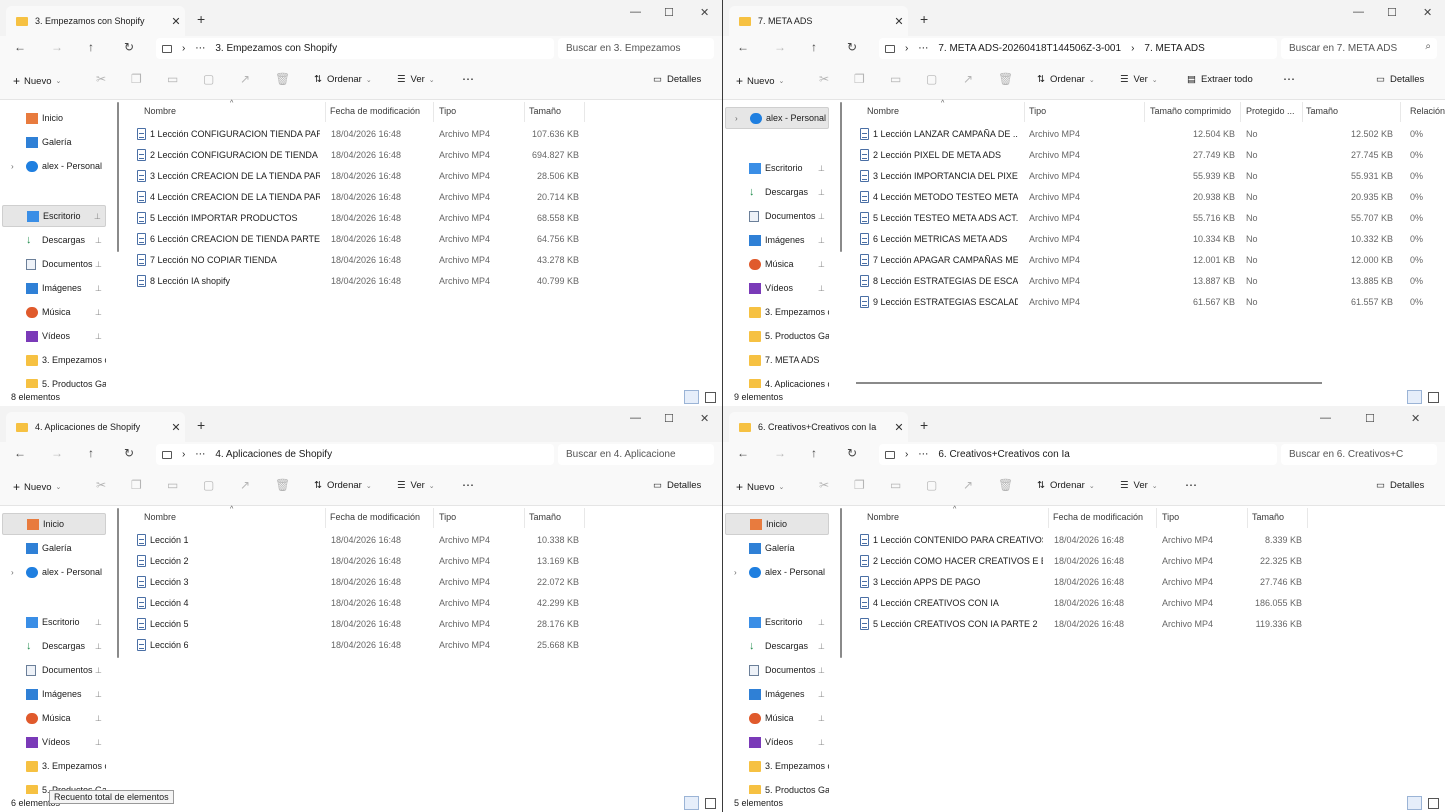 The image size is (1445, 812). Describe the element at coordinates (1089, 383) in the screenshot. I see `horizontal-scrollbar` at that location.